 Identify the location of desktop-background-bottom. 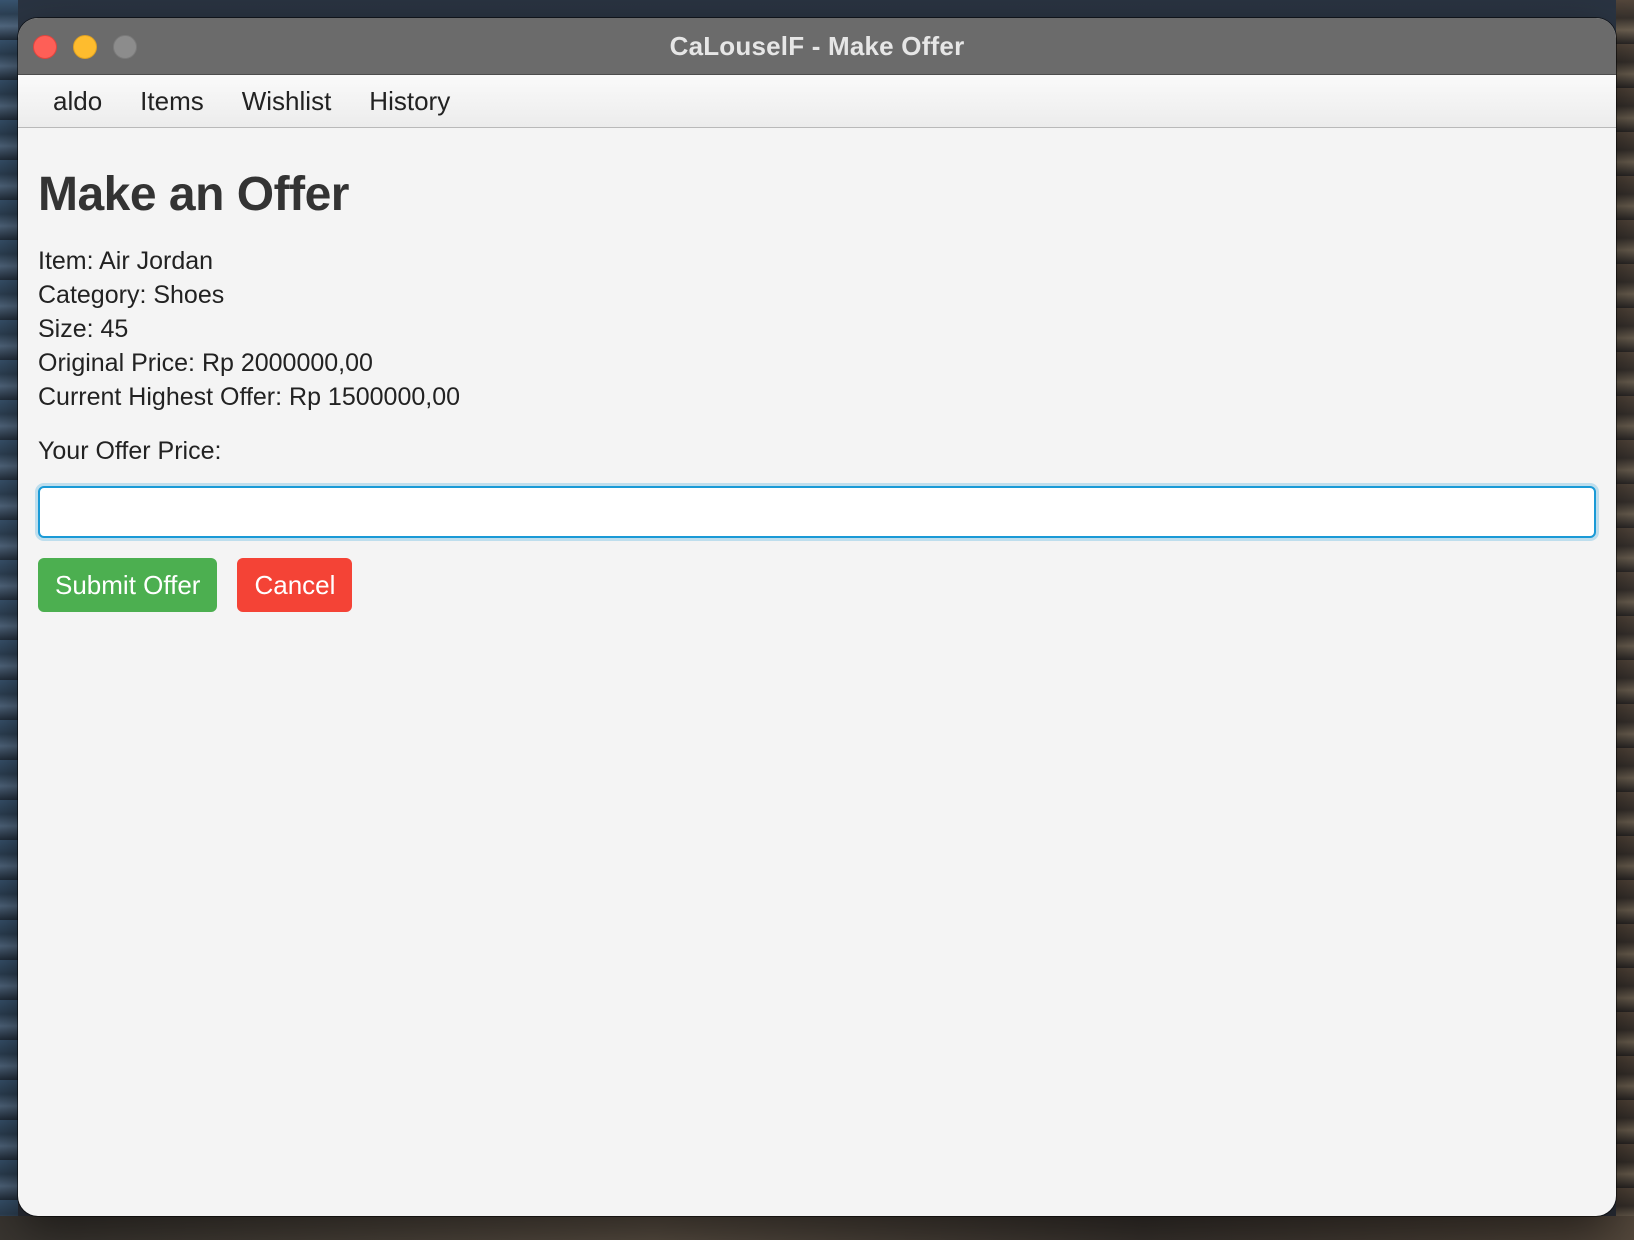
(817, 1228).